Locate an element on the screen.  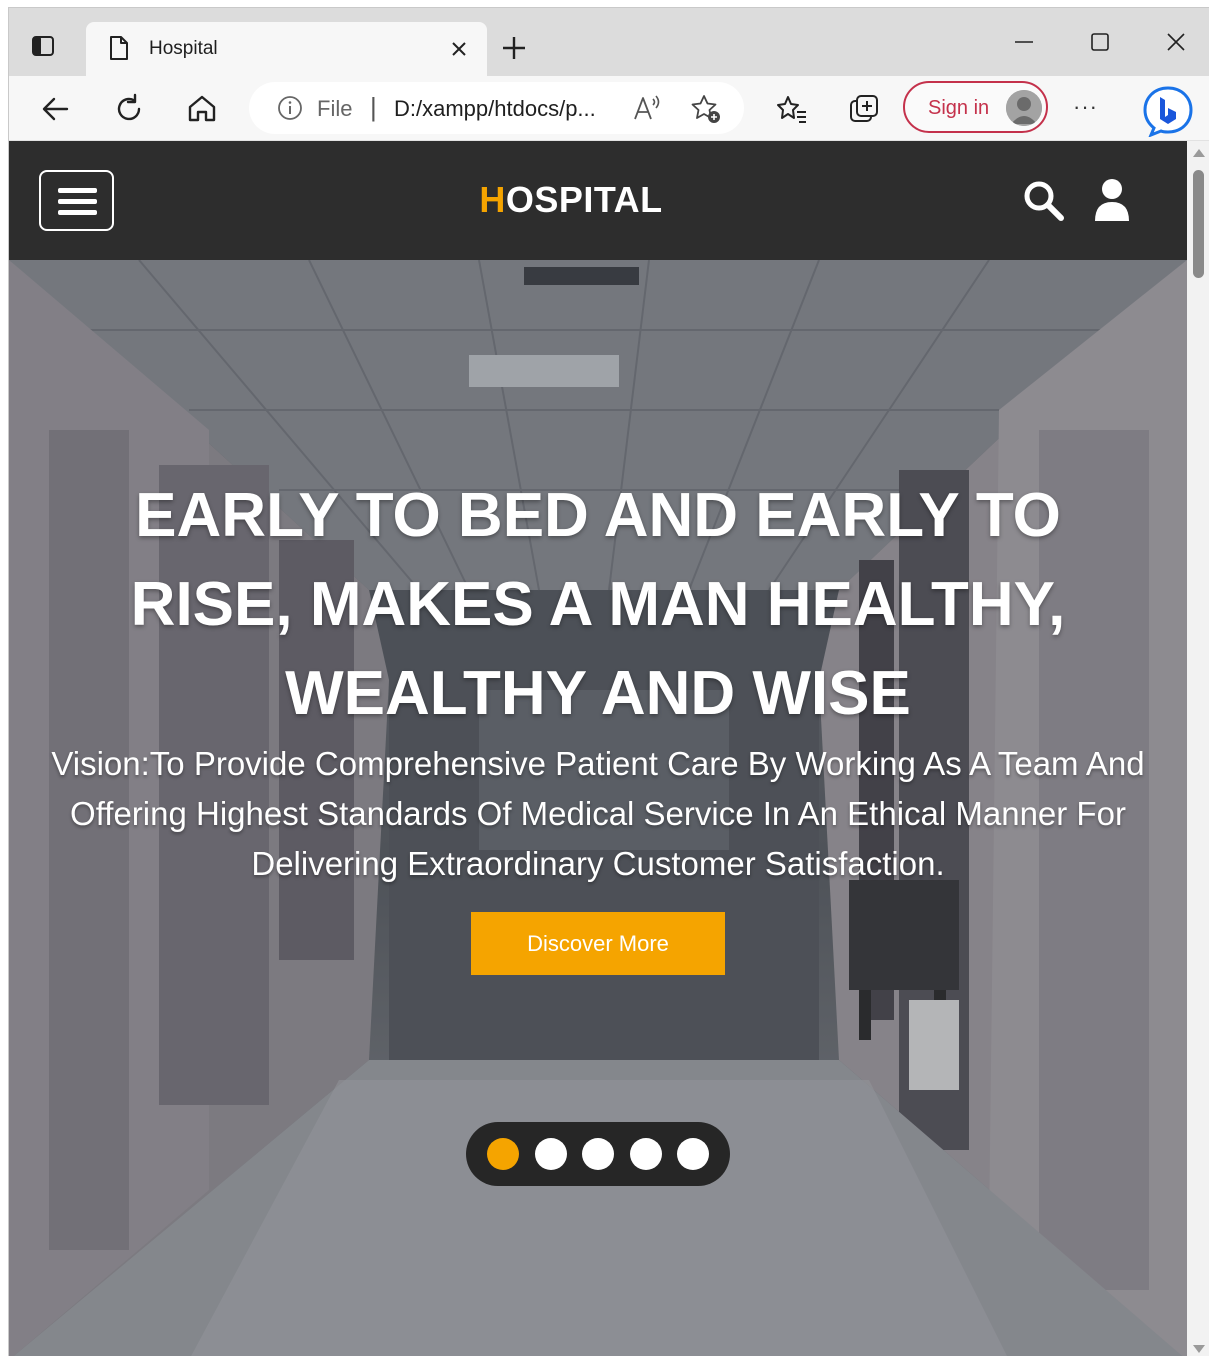
search-icon is located at coordinates (1044, 201).